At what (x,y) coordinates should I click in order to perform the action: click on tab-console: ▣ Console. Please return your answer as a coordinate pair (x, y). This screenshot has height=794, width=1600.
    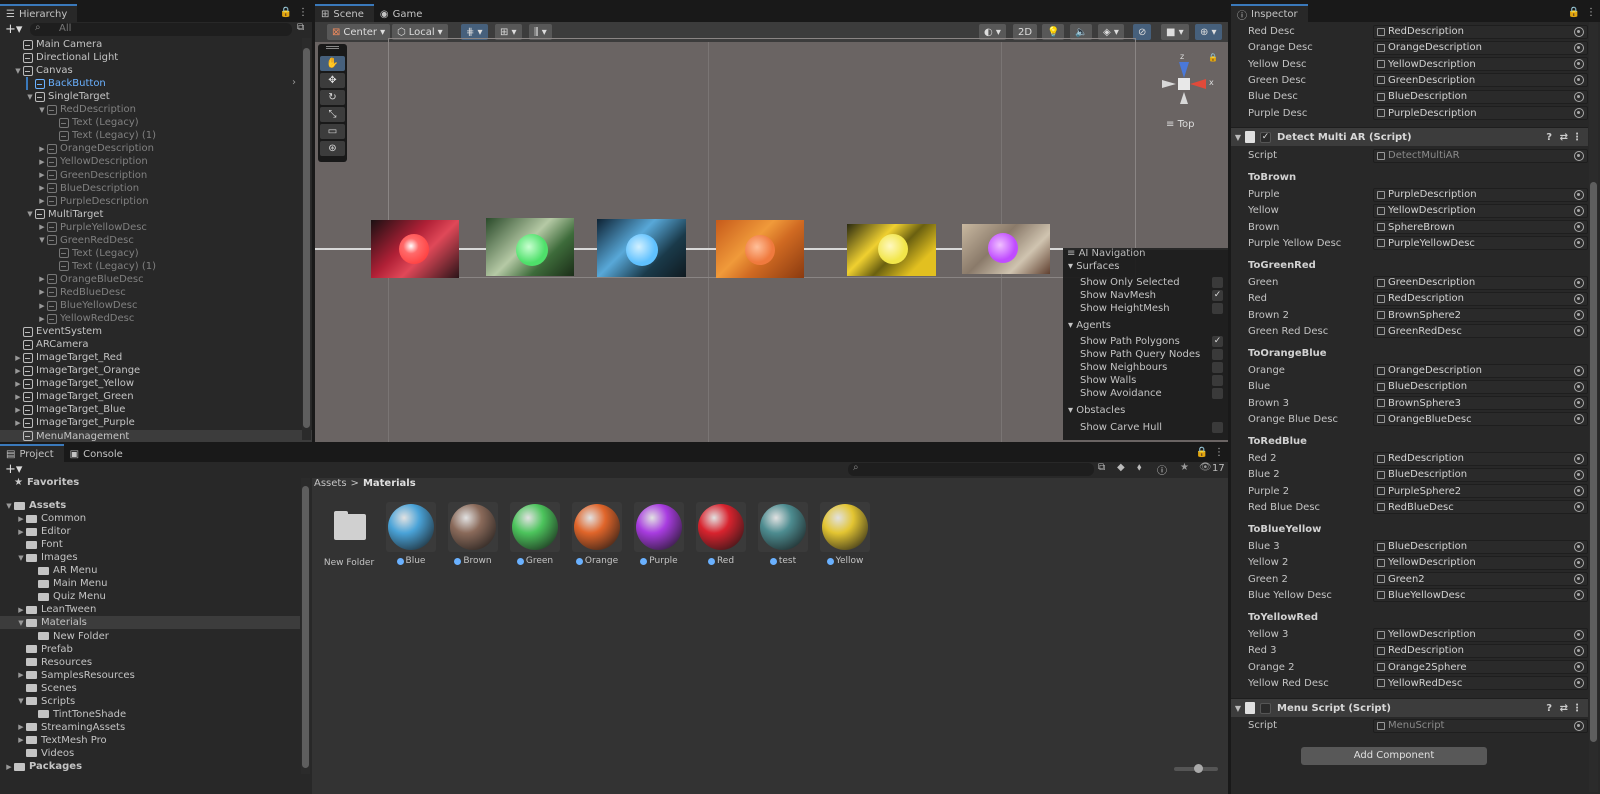
    Looking at the image, I should click on (98, 453).